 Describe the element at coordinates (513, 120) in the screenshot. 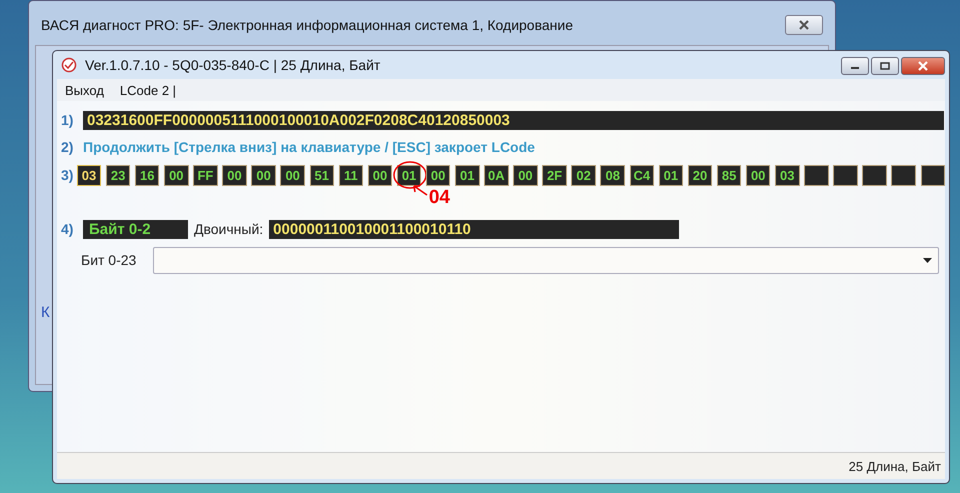

I see `hex-code-field: 03231600FF0000005111000100010A002F0208C40120850003` at that location.